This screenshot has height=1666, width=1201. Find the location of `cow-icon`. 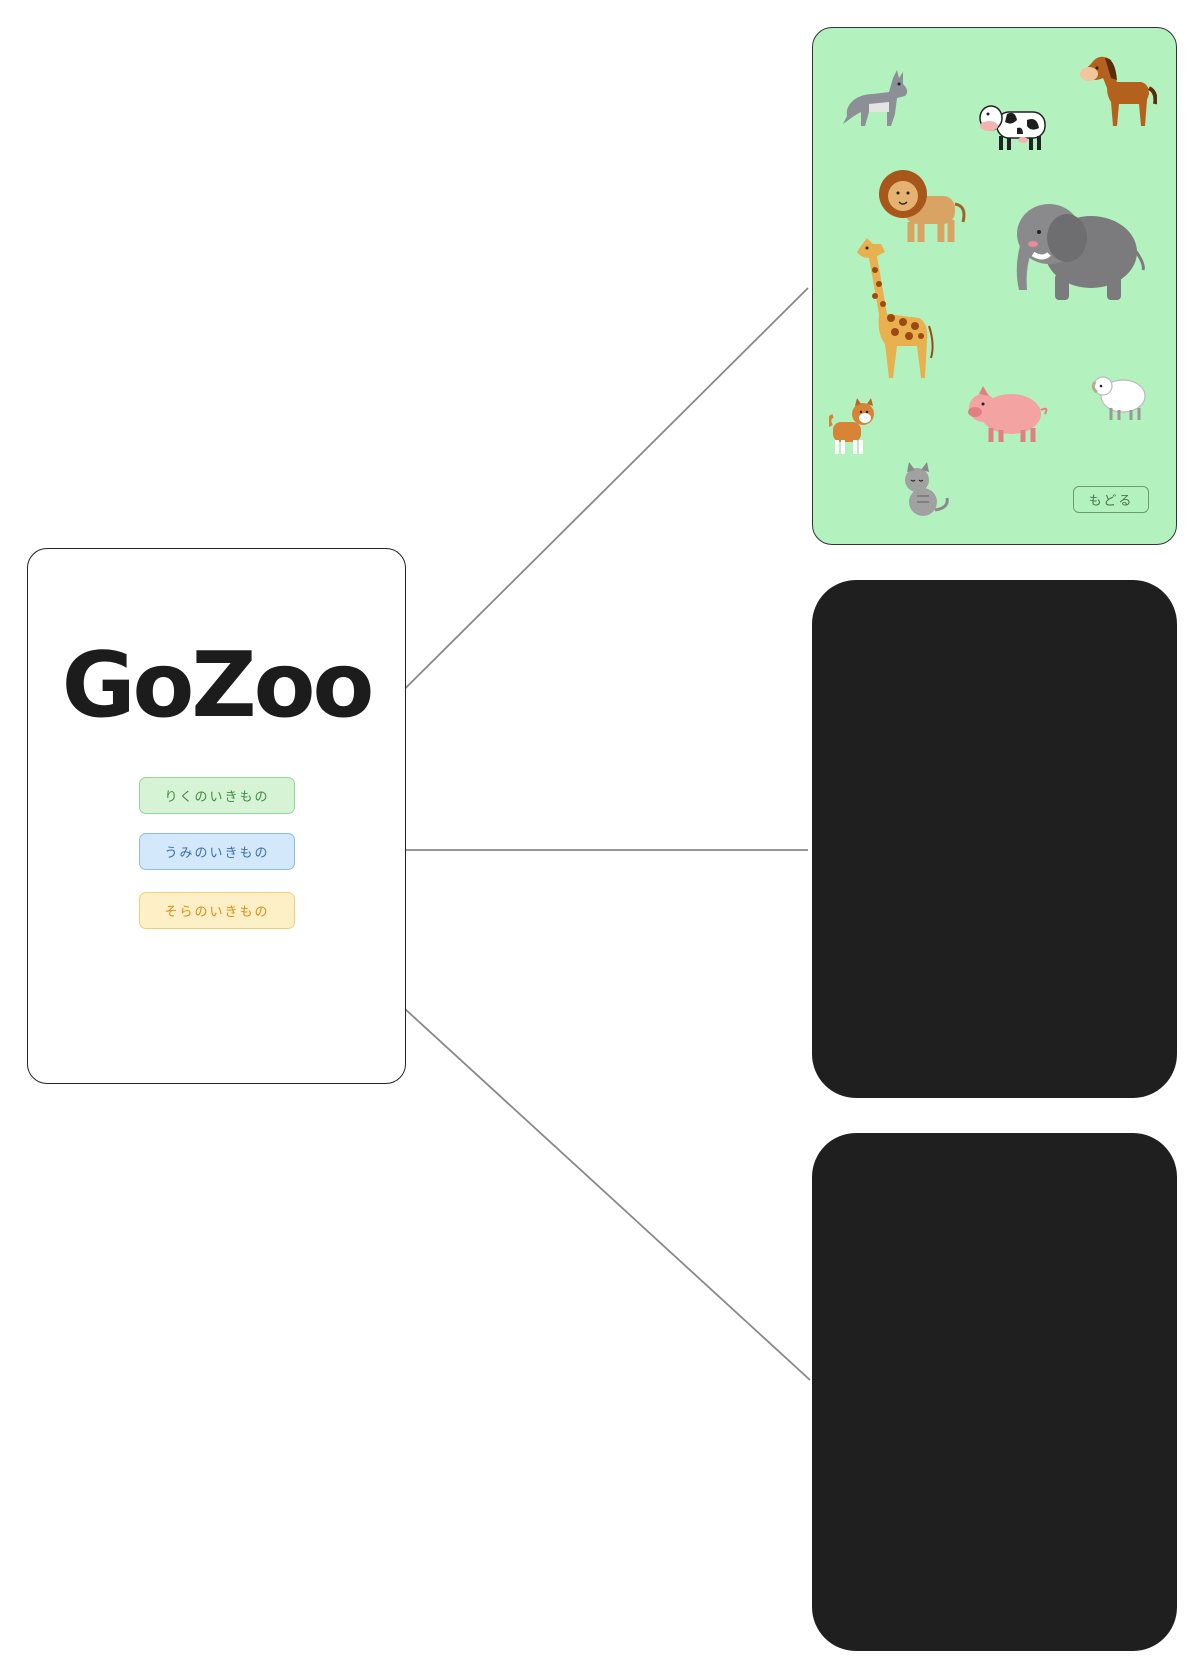

cow-icon is located at coordinates (1016, 125).